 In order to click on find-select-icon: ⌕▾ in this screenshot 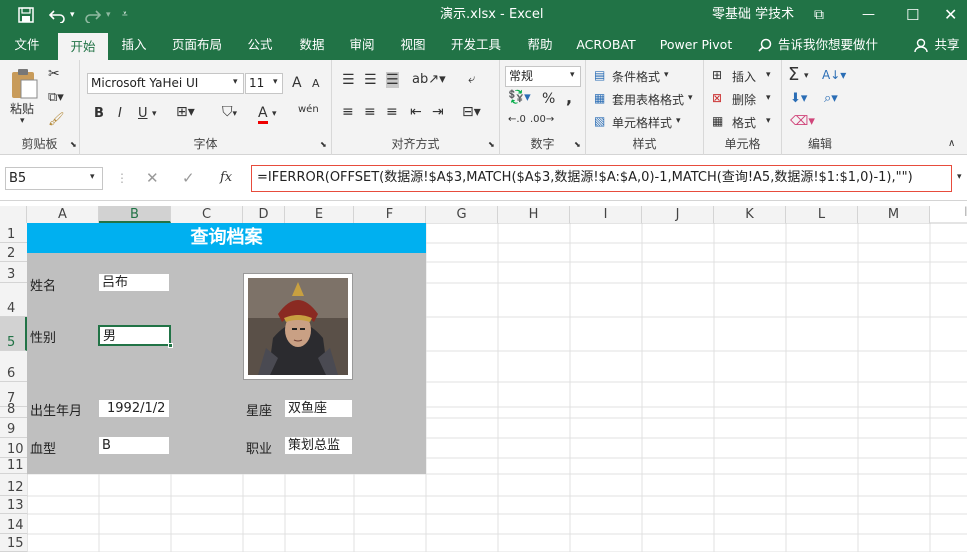, I will do `click(831, 98)`.